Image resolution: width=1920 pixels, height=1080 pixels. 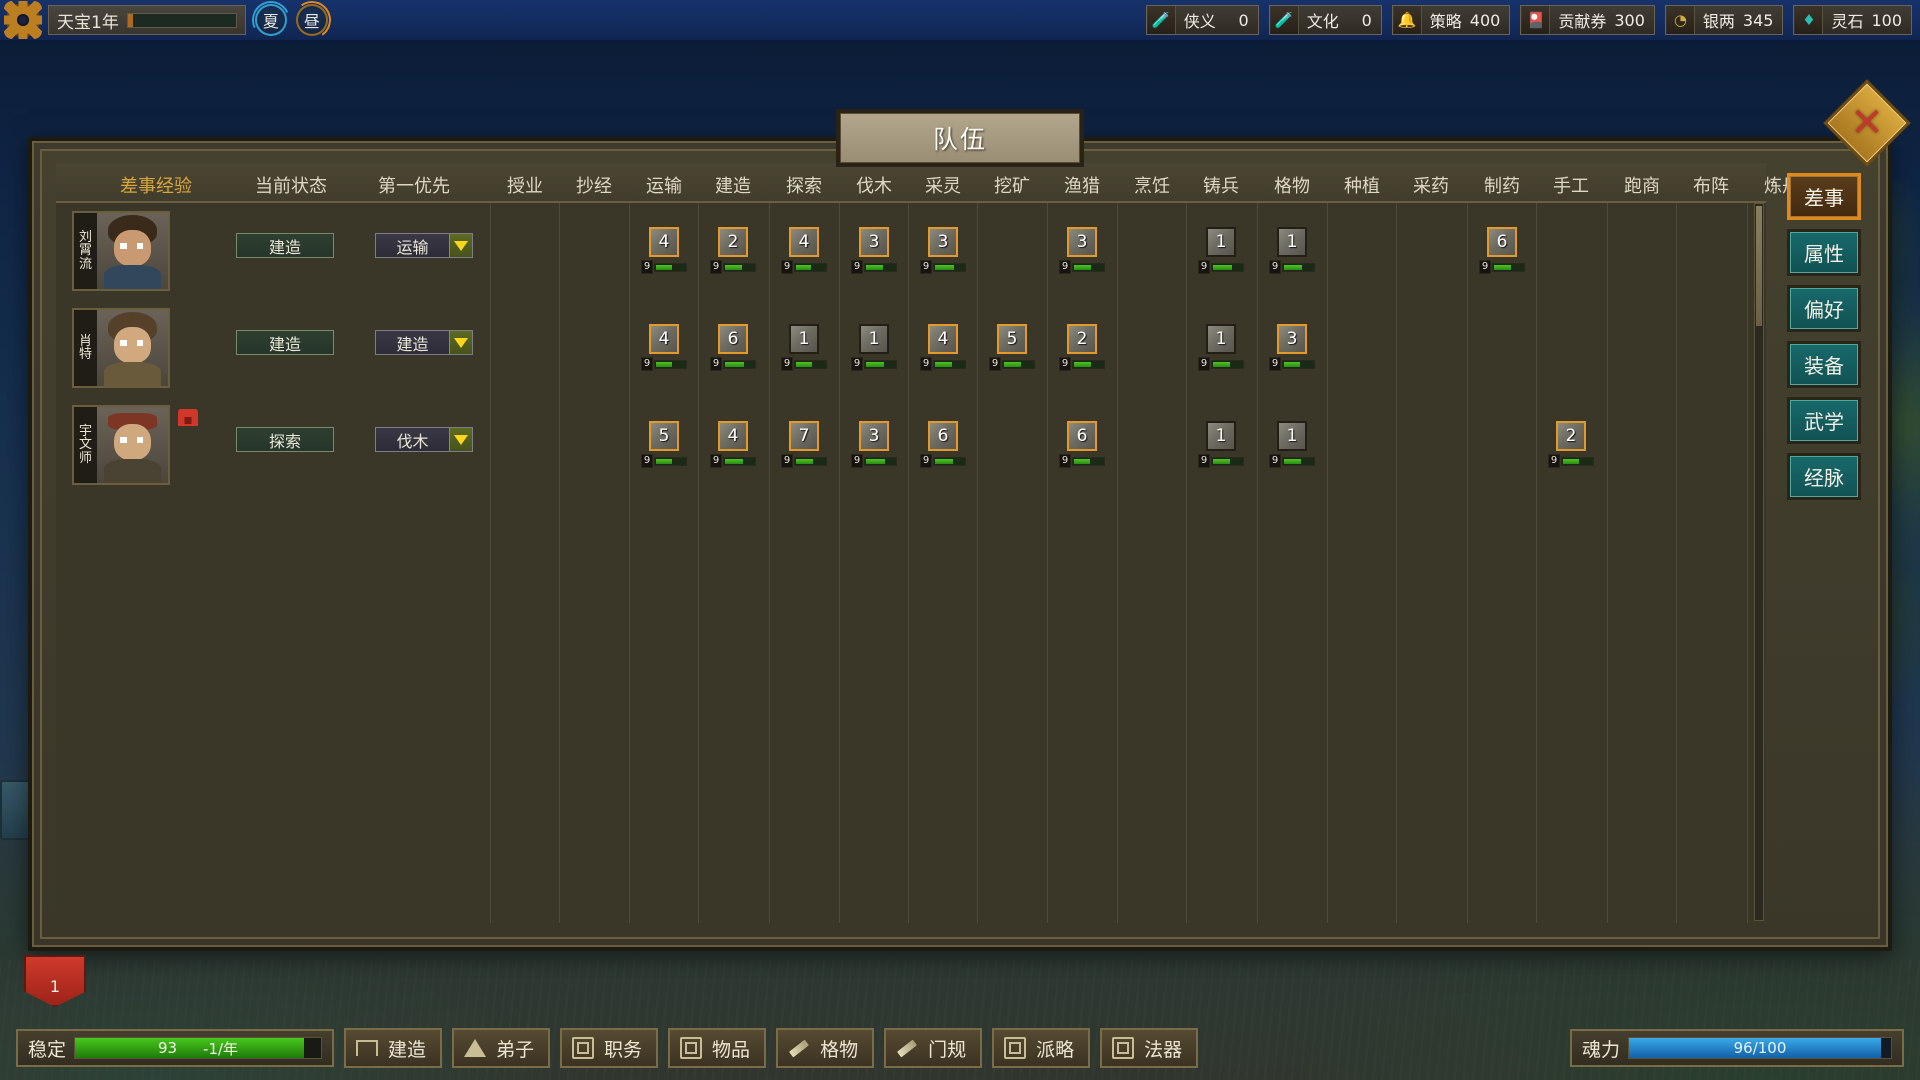 What do you see at coordinates (121, 348) in the screenshot?
I see `character-card: 肖特` at bounding box center [121, 348].